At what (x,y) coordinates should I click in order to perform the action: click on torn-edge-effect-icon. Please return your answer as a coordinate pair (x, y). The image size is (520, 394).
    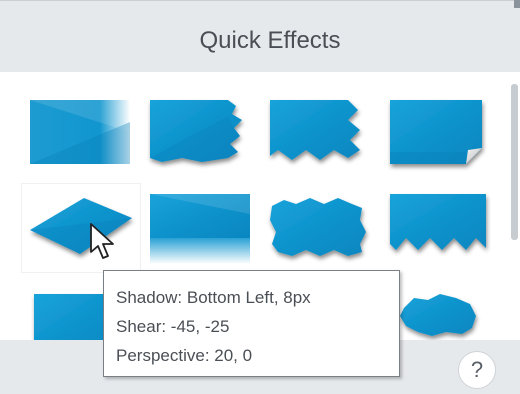
    Looking at the image, I should click on (196, 131).